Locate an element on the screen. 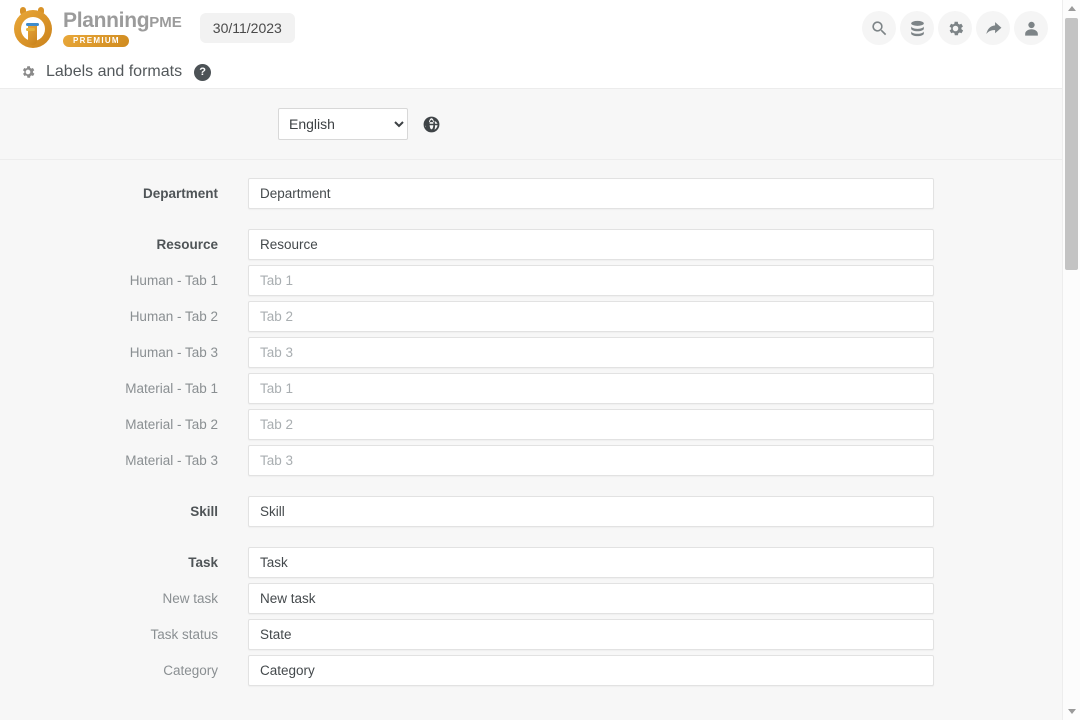 The height and width of the screenshot is (720, 1080). field-input: New task is located at coordinates (591, 598).